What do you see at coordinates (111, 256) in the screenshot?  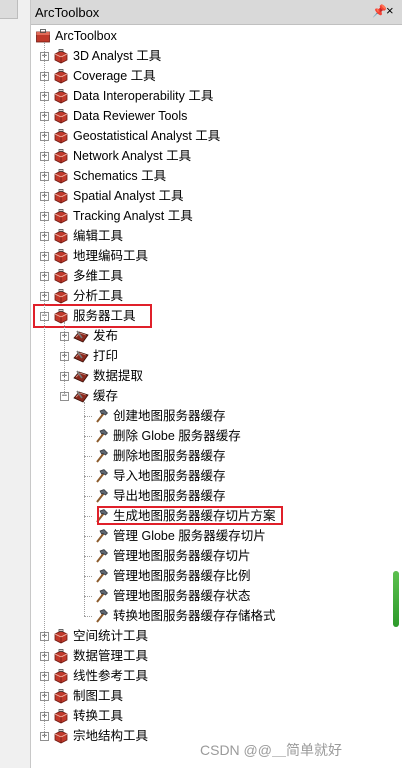 I see `tree-item-label: 地理编码工具` at bounding box center [111, 256].